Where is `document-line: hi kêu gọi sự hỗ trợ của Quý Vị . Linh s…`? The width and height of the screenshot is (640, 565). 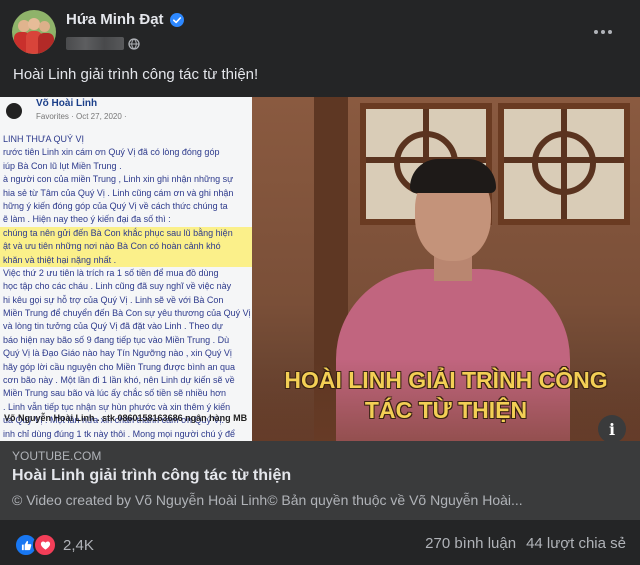
document-line: hi kêu gọi sự hỗ trợ của Quý Vị . Linh s… is located at coordinates (113, 299).